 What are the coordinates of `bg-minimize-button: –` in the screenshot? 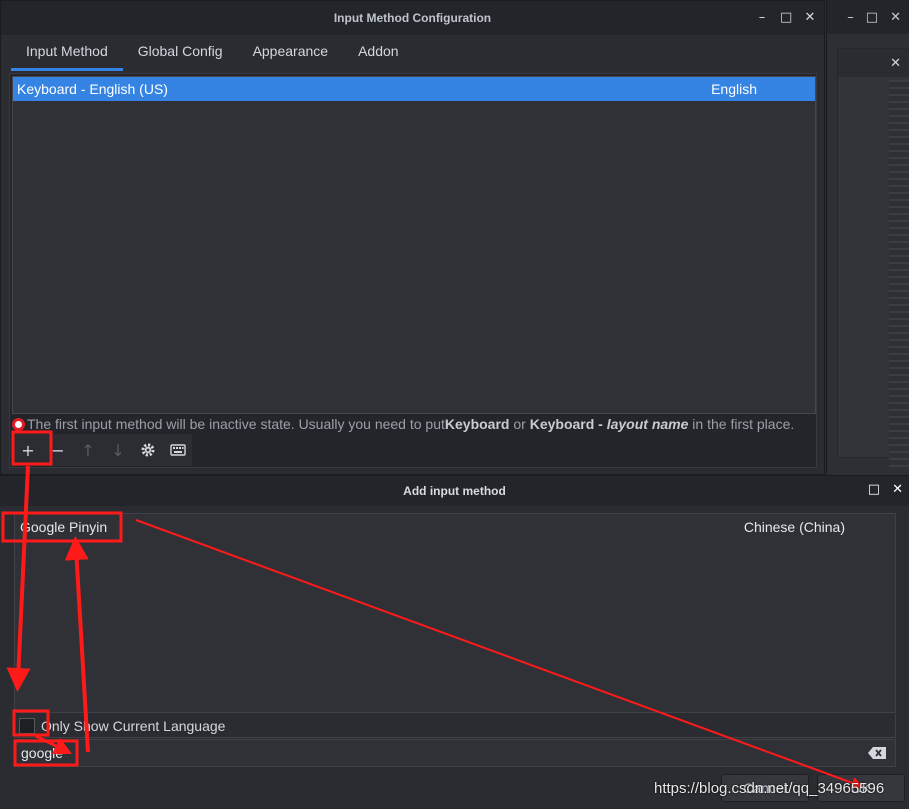 It's located at (850, 17).